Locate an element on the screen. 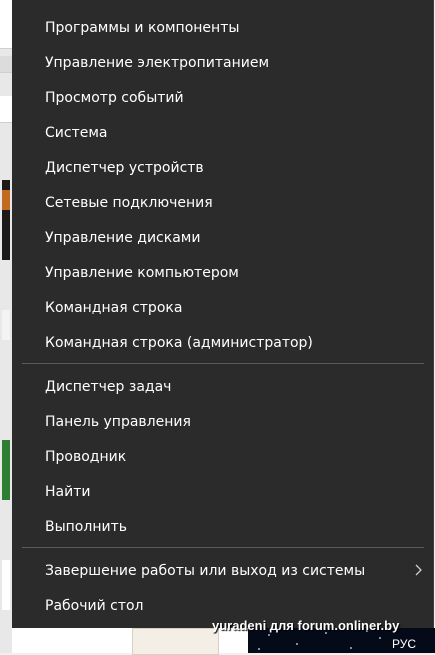  menu-item-event-viewer: Просмотр событий is located at coordinates (222, 98).